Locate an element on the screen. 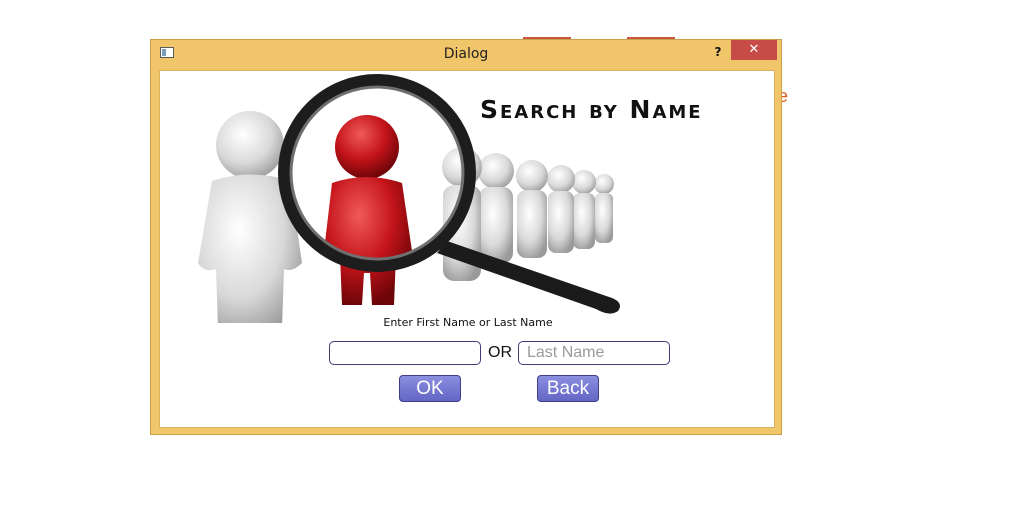 This screenshot has height=525, width=1020. back-button: Back is located at coordinates (568, 388).